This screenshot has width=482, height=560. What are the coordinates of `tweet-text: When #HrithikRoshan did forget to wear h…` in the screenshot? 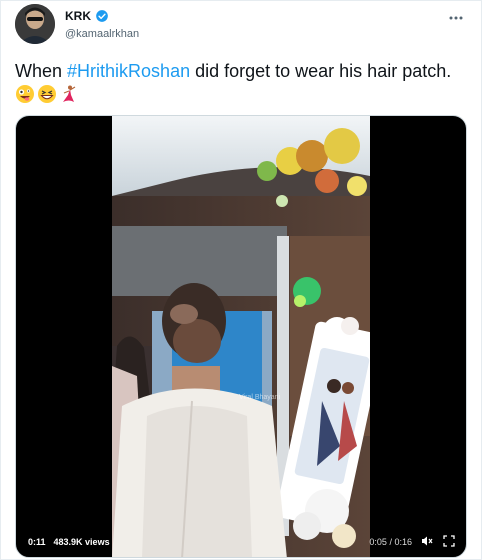 It's located at (245, 71).